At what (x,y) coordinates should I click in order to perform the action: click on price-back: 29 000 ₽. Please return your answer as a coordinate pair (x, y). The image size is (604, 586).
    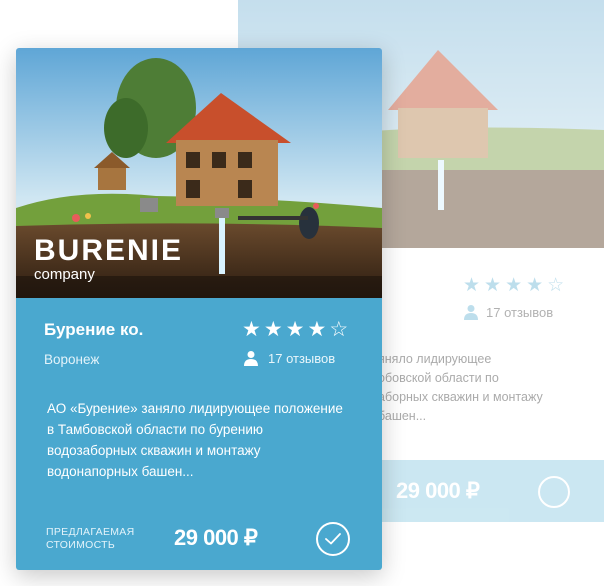
    Looking at the image, I should click on (438, 490).